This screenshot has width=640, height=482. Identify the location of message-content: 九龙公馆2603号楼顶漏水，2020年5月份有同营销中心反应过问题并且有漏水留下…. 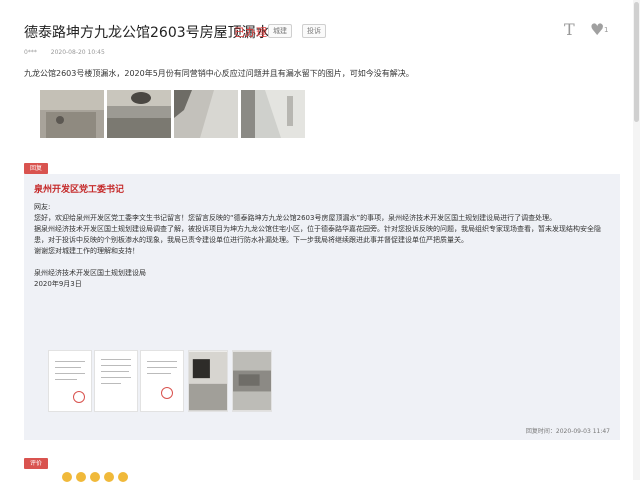
(219, 73).